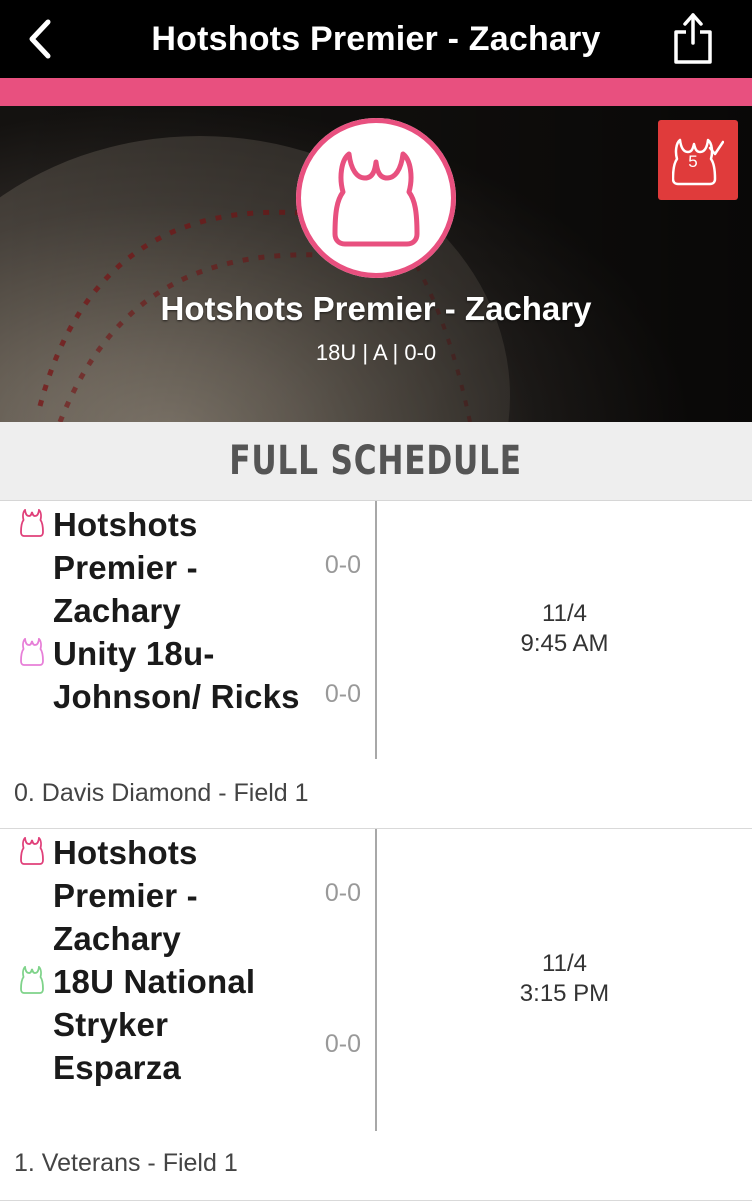  What do you see at coordinates (376, 308) in the screenshot?
I see `team-name-heading: Hotshots Premier - Zachary` at bounding box center [376, 308].